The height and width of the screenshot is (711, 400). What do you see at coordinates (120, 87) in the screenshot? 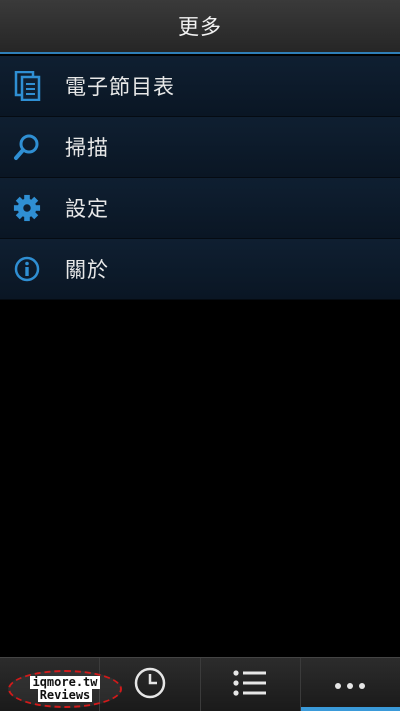
I see `menu-item-label: 電子節目表` at bounding box center [120, 87].